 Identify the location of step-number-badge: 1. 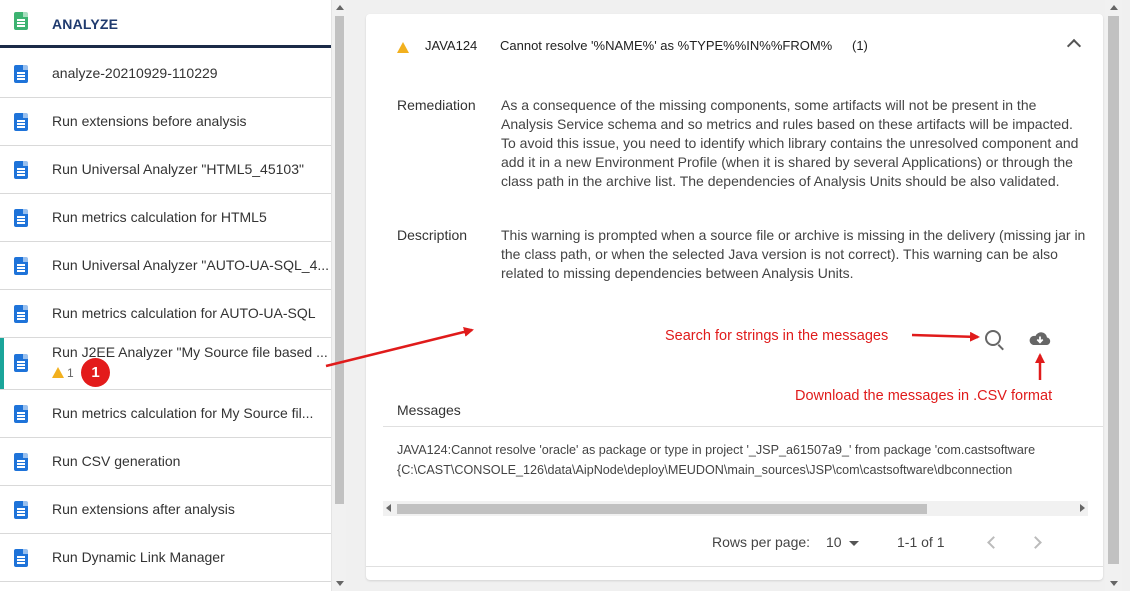
(95, 372).